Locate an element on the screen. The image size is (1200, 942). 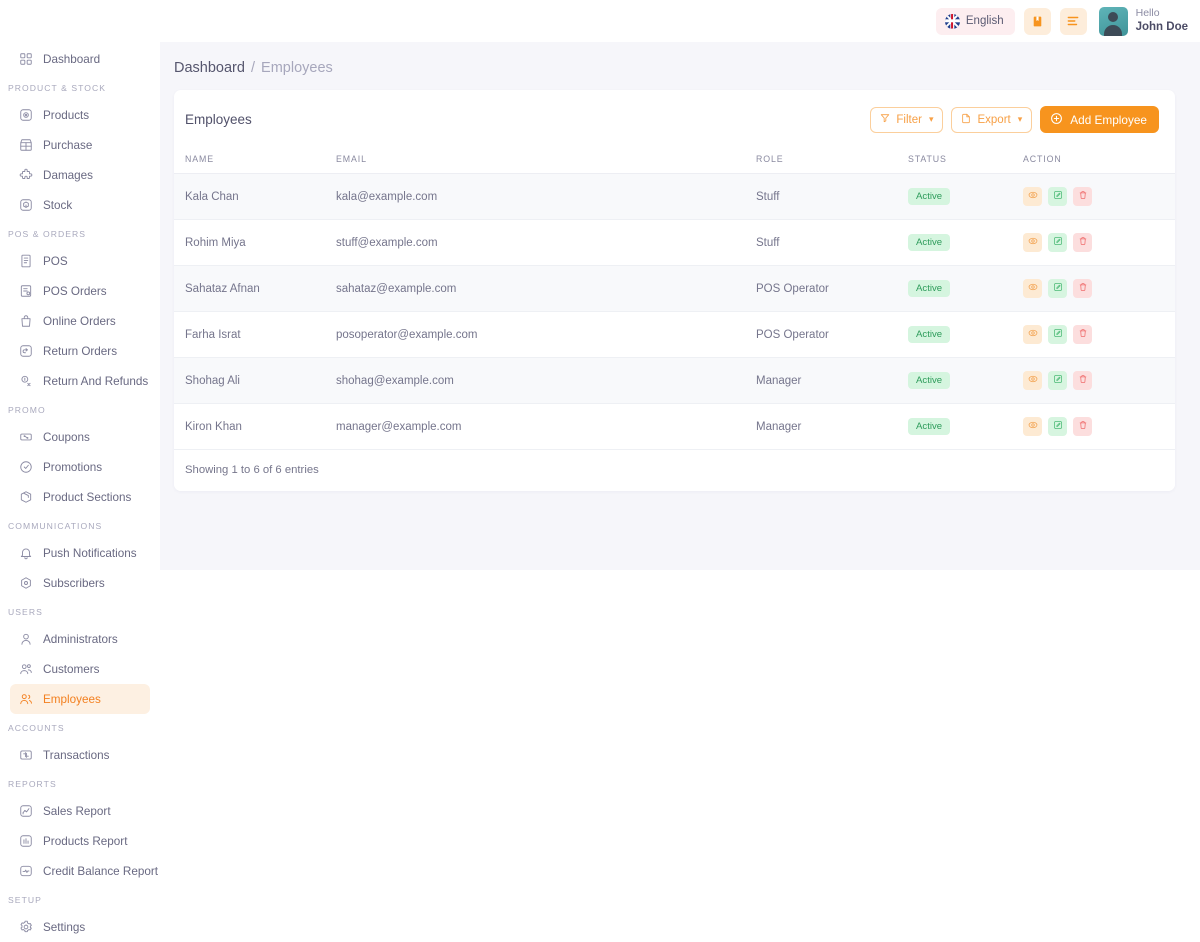
sidebar-item-products-report: Products Report is located at coordinates (80, 841).